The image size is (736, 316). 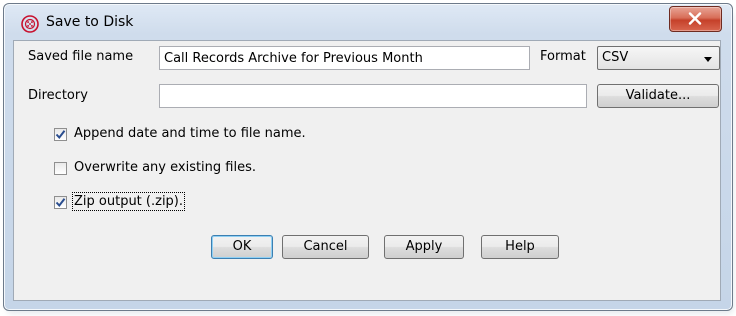 I want to click on zip-output-checkbox, so click(x=60, y=202).